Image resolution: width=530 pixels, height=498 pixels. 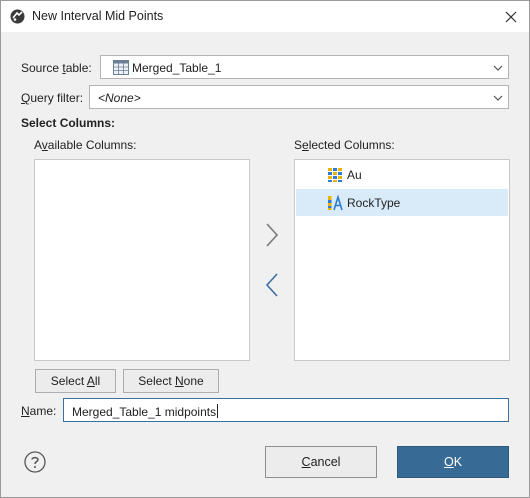 I want to click on select-columns-heading: Select Columns:, so click(x=68, y=123).